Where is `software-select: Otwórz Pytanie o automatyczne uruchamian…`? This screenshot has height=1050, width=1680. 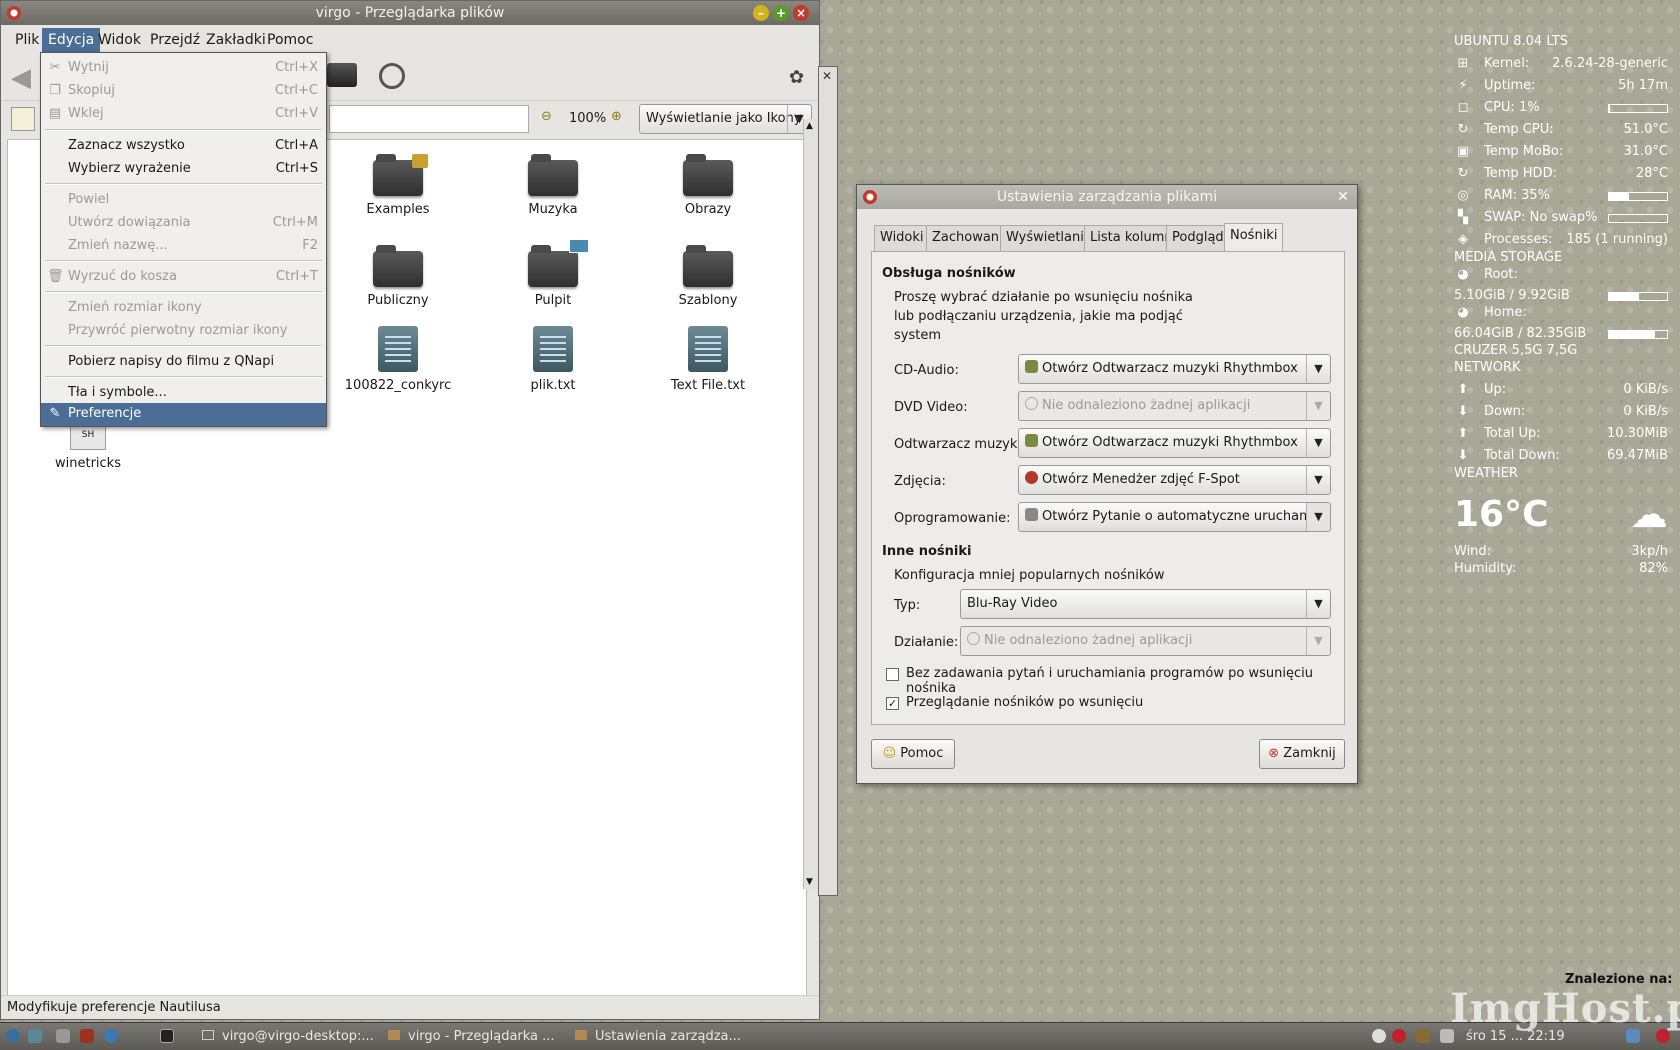 software-select: Otwórz Pytanie o automatyczne uruchamian… is located at coordinates (1174, 517).